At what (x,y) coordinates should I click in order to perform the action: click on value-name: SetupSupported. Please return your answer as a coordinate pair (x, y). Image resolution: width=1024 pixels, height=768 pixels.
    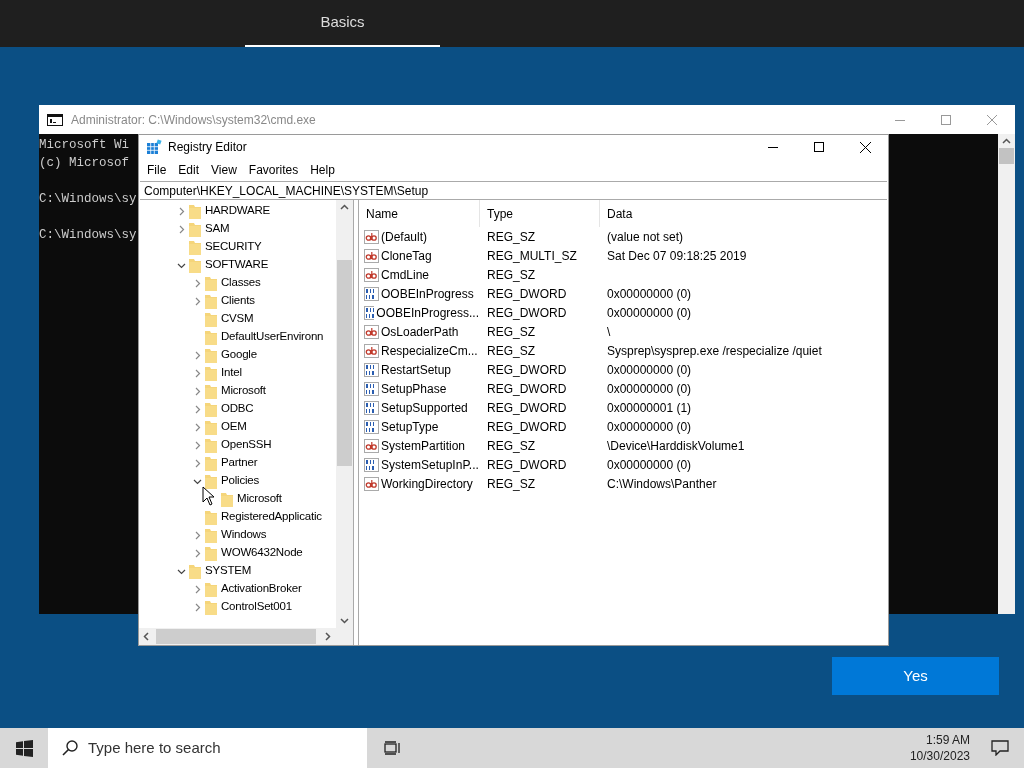
    Looking at the image, I should click on (424, 407).